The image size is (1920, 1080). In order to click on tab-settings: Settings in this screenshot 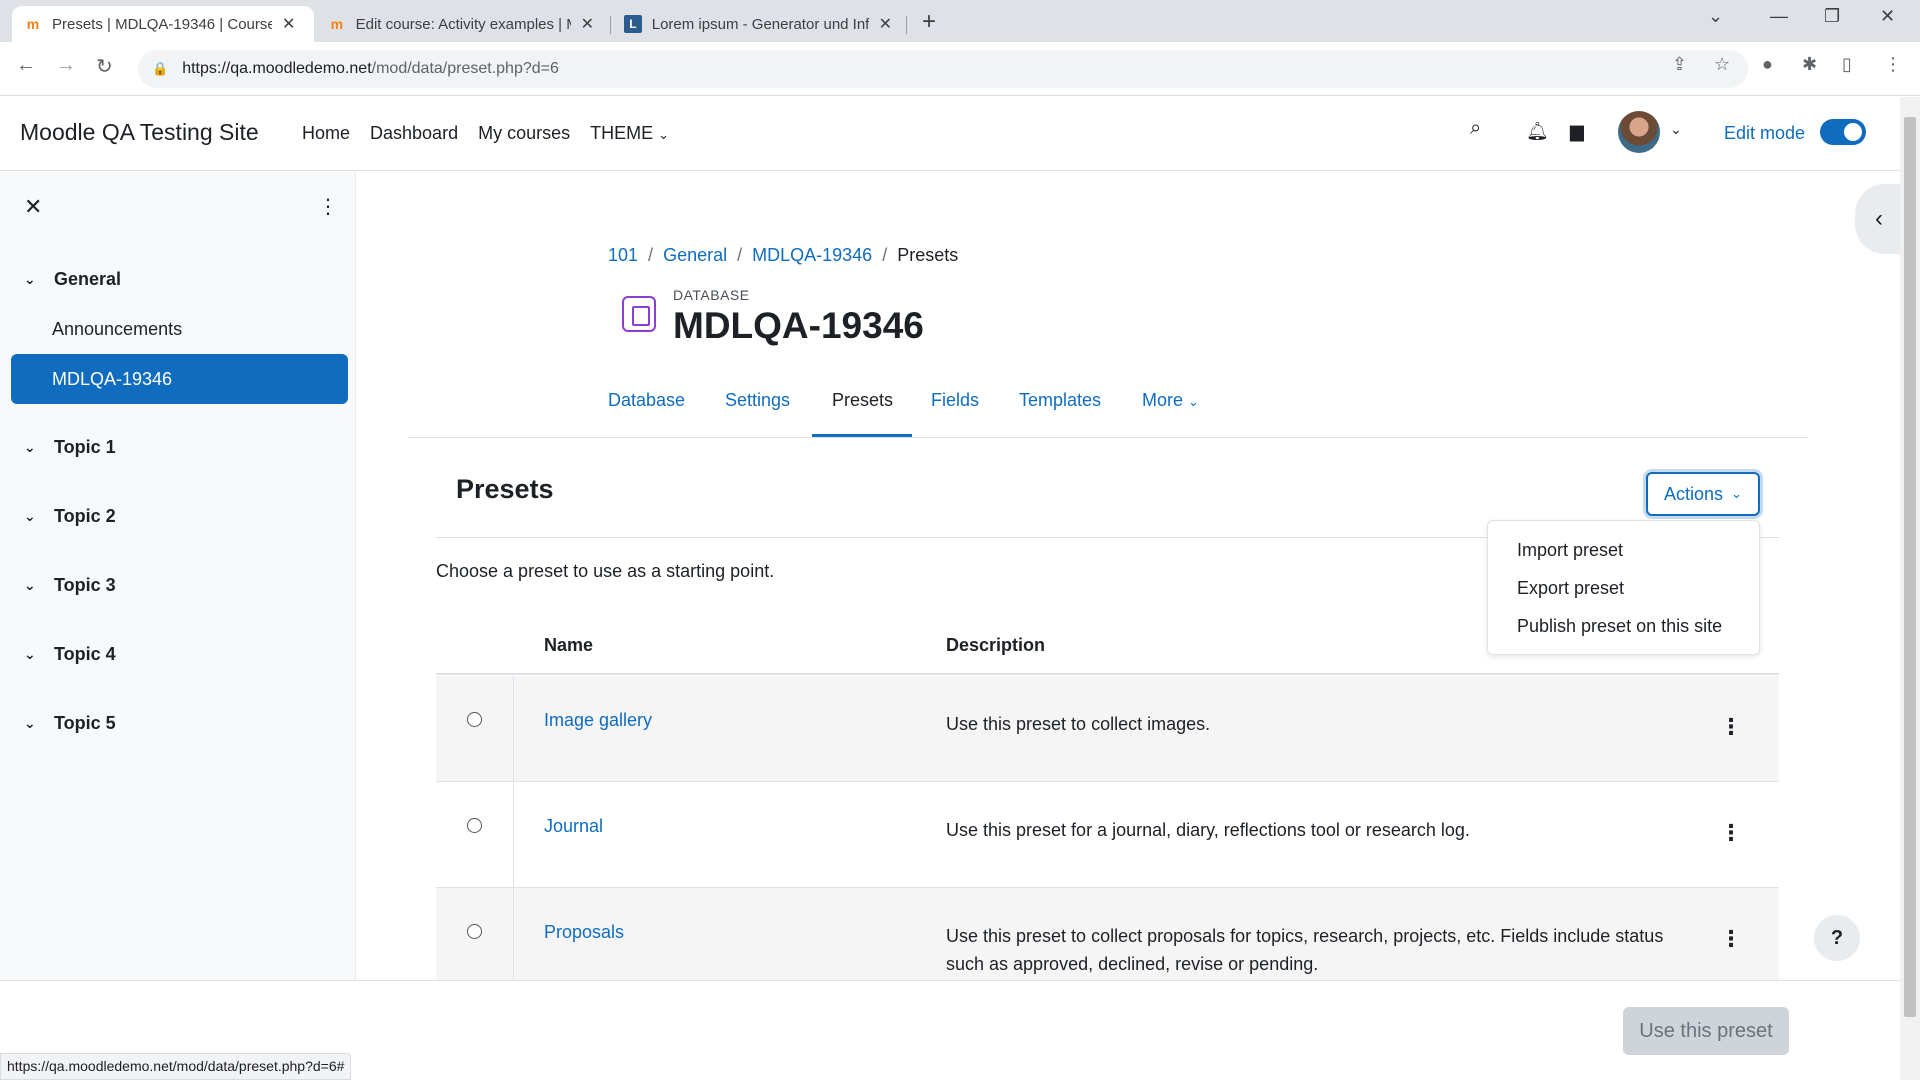, I will do `click(757, 400)`.